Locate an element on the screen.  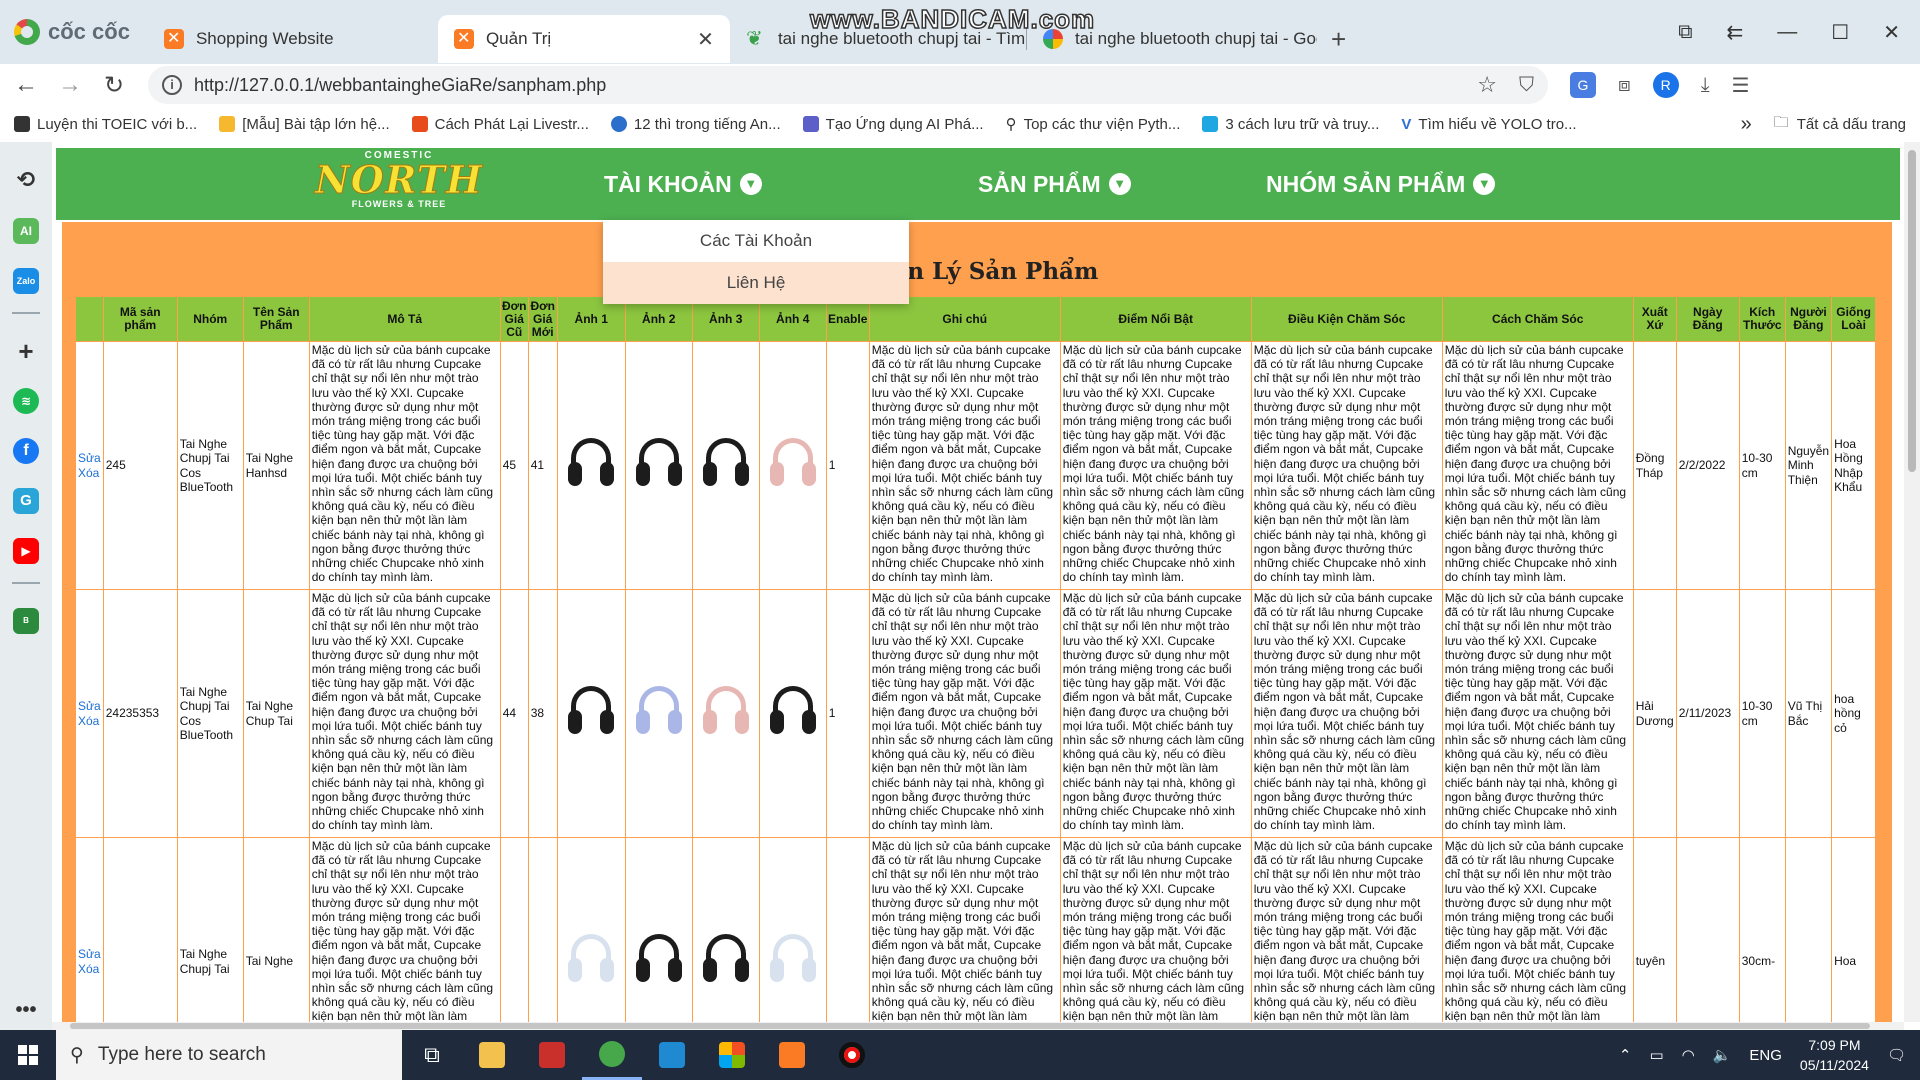
site-info-icon: i is located at coordinates (172, 85).